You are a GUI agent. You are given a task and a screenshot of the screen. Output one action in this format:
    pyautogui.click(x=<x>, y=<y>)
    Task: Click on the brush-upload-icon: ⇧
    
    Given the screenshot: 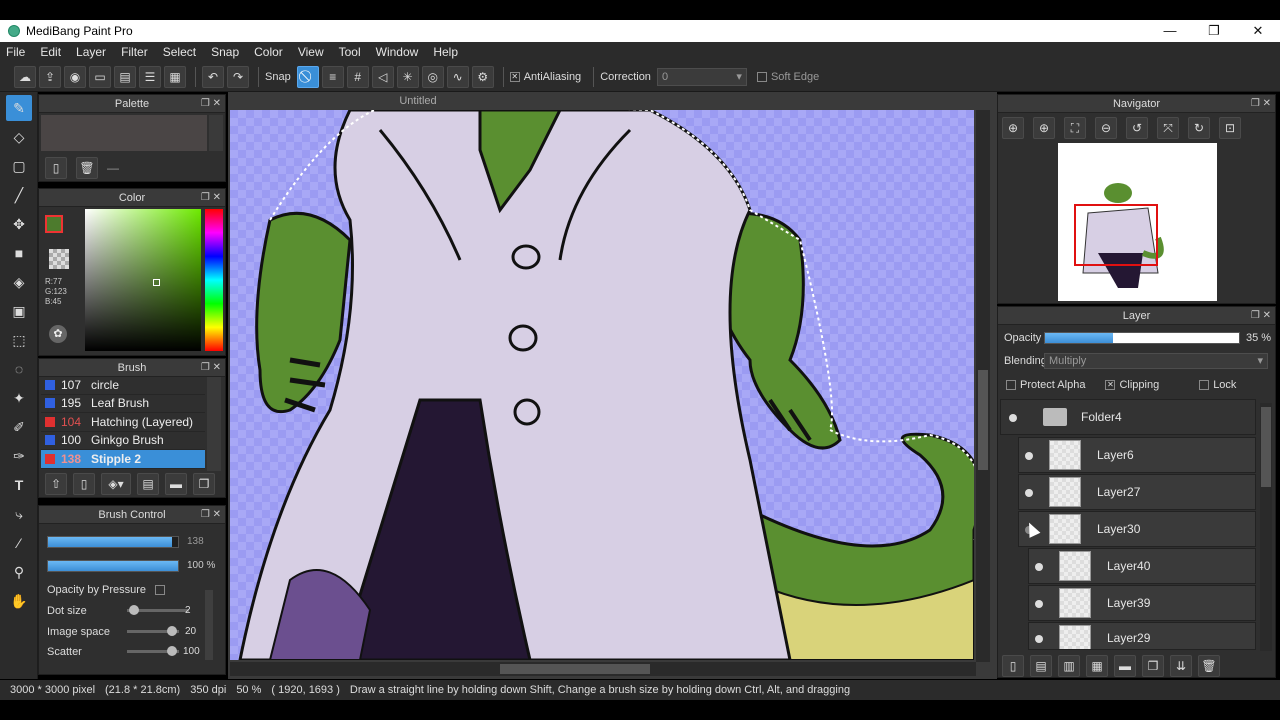 What is the action you would take?
    pyautogui.click(x=56, y=484)
    